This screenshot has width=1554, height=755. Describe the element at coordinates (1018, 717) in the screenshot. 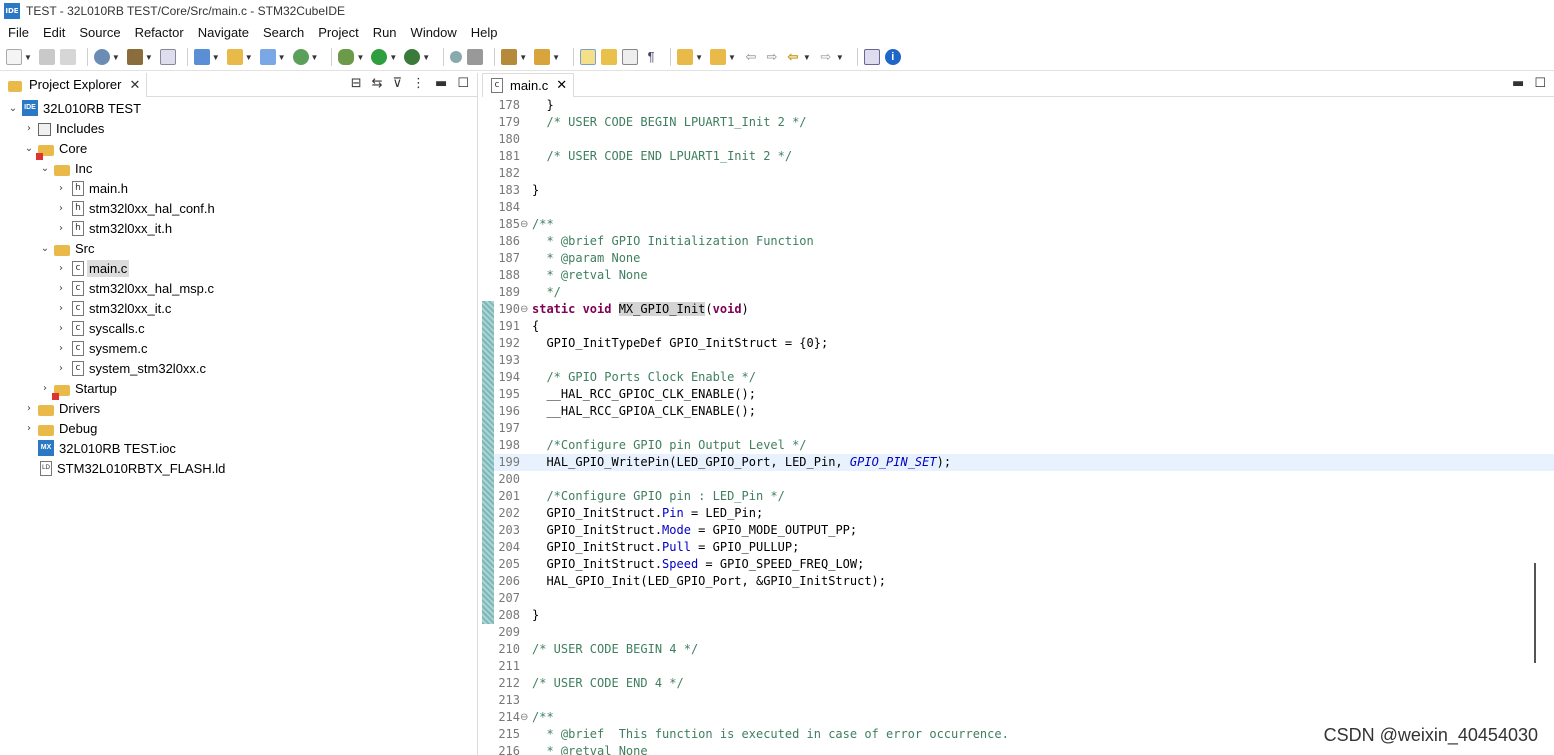

I see `code-line: 214 ⊖/**` at that location.